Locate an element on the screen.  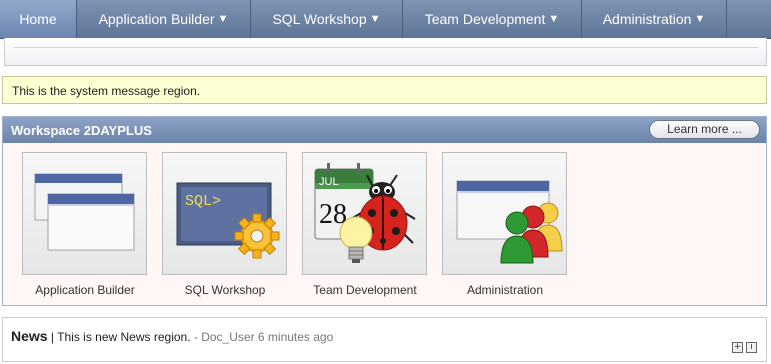
tab-team-development-label: Team Development is located at coordinates (485, 19).